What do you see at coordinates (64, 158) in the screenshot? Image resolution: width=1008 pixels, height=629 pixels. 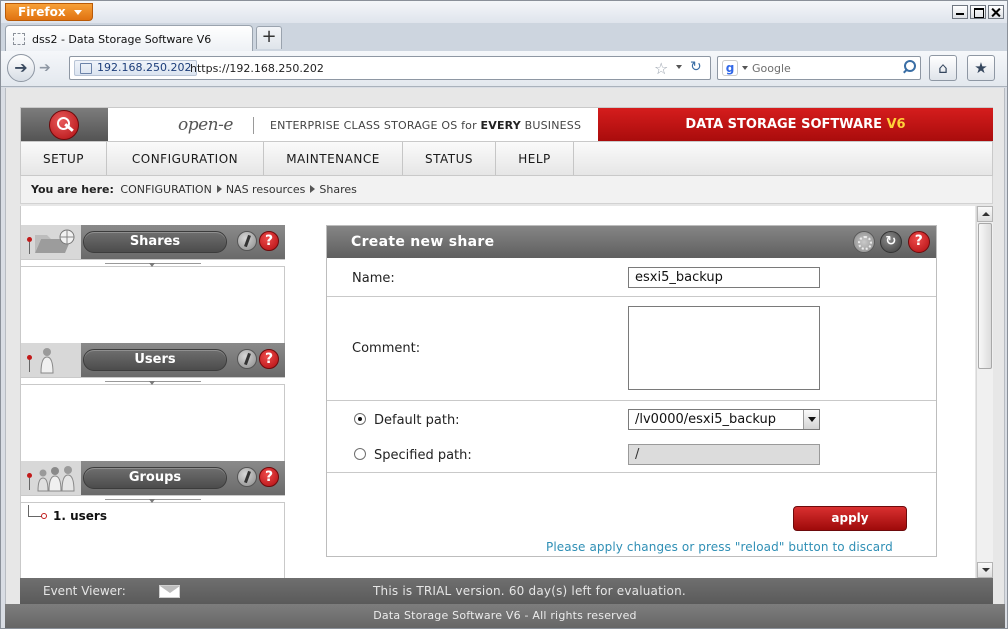 I see `menu-setup: SETUP` at bounding box center [64, 158].